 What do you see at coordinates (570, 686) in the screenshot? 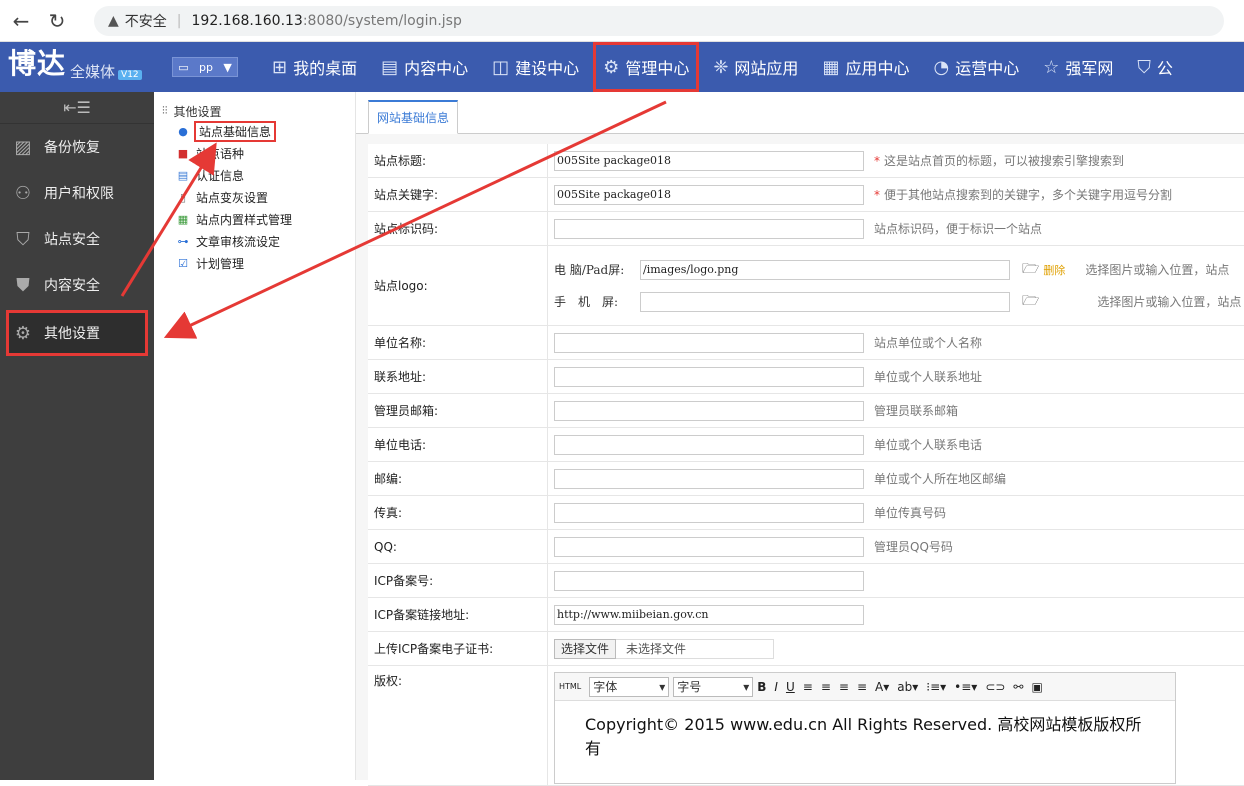
I see `html-source-button: HTML` at bounding box center [570, 686].